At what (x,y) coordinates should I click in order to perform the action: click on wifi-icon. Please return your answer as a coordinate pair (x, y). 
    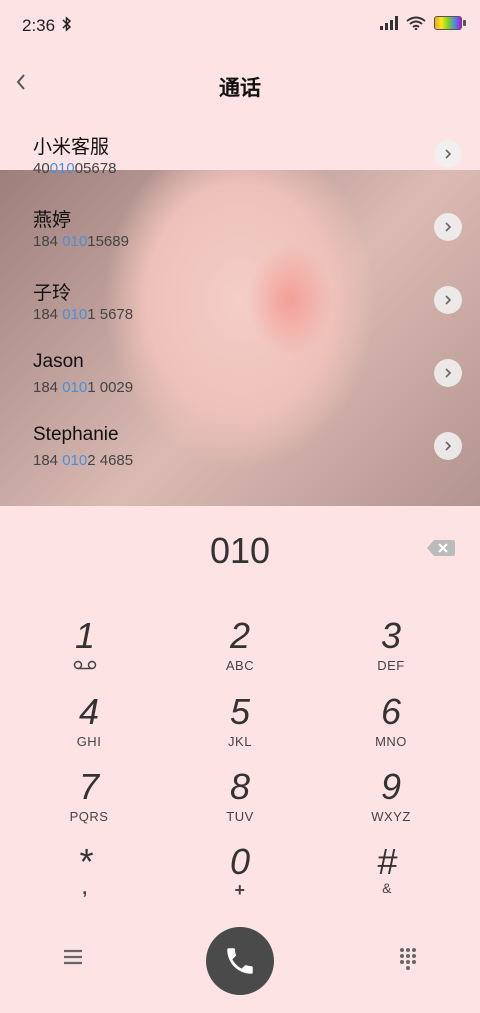
    Looking at the image, I should click on (416, 23).